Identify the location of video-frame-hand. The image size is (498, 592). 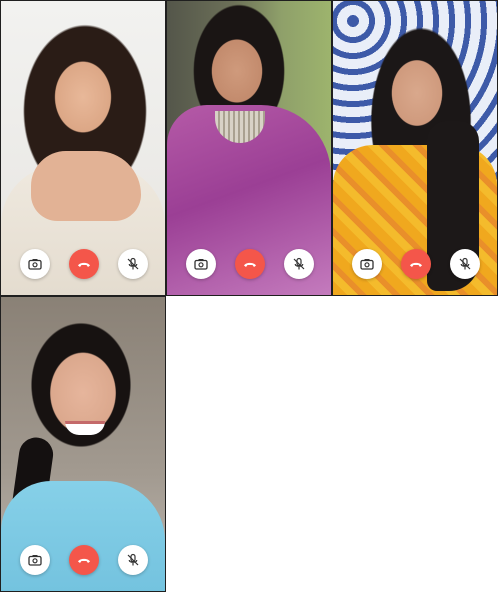
(86, 186).